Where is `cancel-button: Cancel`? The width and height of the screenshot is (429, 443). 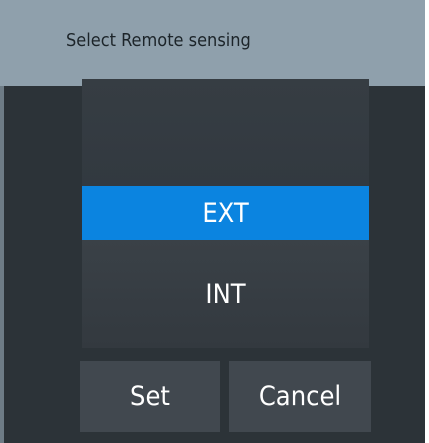
cancel-button: Cancel is located at coordinates (300, 396).